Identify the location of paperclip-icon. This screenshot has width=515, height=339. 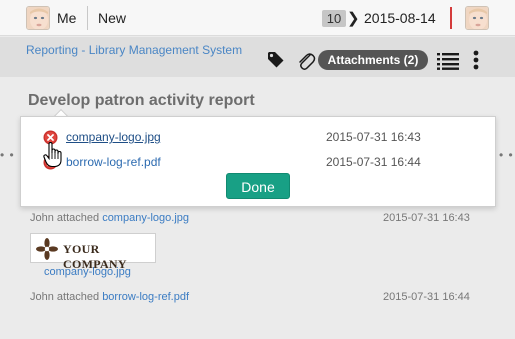
(306, 63).